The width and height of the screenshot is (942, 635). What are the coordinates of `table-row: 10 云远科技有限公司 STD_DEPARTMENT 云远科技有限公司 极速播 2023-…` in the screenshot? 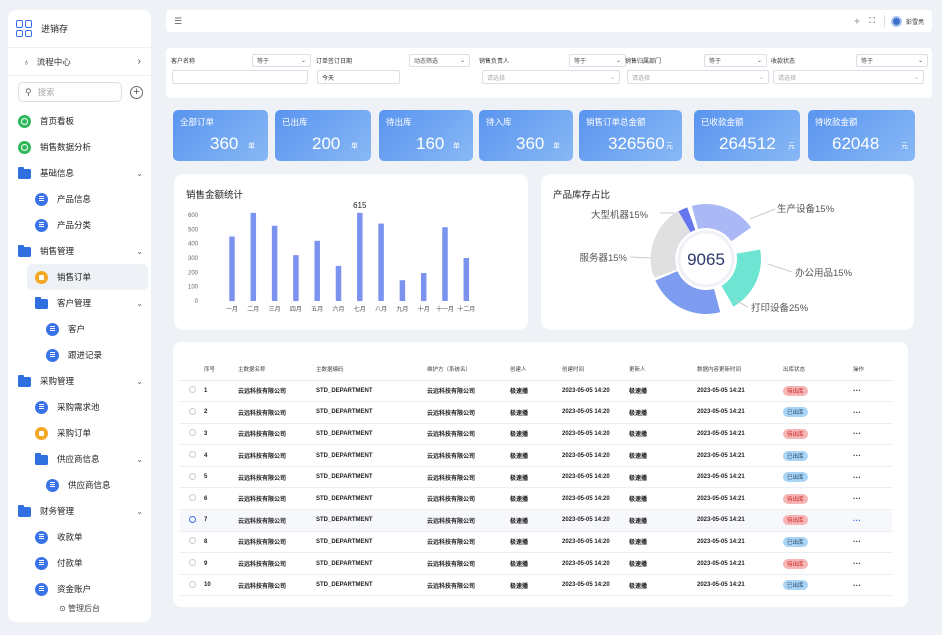 It's located at (536, 585).